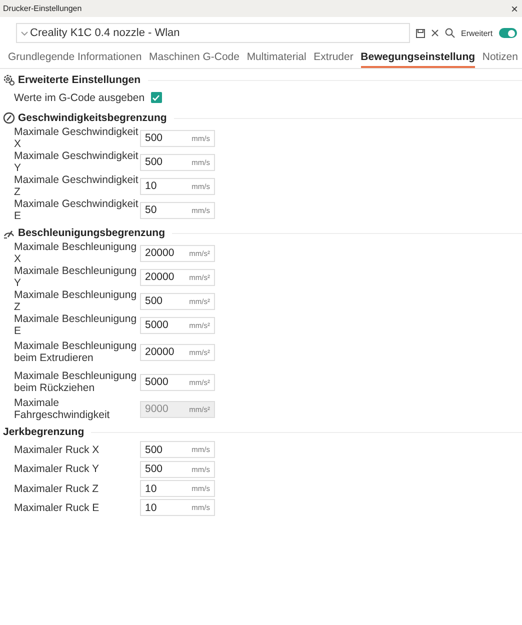  Describe the element at coordinates (57, 450) in the screenshot. I see `field-label: Maximaler Ruck X` at that location.